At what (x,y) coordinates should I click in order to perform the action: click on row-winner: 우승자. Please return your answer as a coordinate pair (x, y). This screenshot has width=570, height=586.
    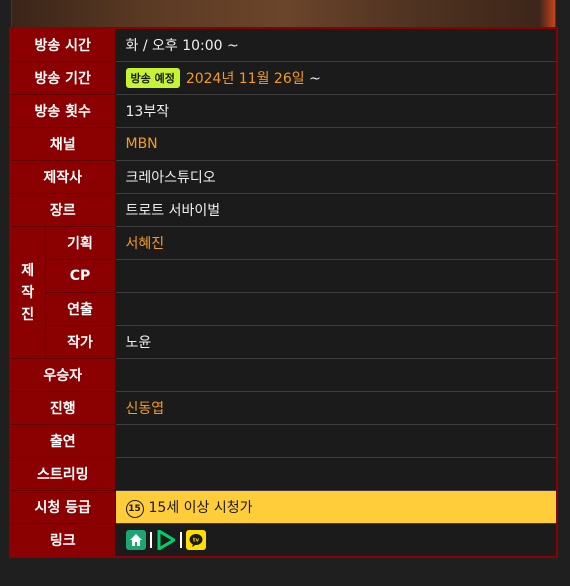
    Looking at the image, I should click on (283, 375).